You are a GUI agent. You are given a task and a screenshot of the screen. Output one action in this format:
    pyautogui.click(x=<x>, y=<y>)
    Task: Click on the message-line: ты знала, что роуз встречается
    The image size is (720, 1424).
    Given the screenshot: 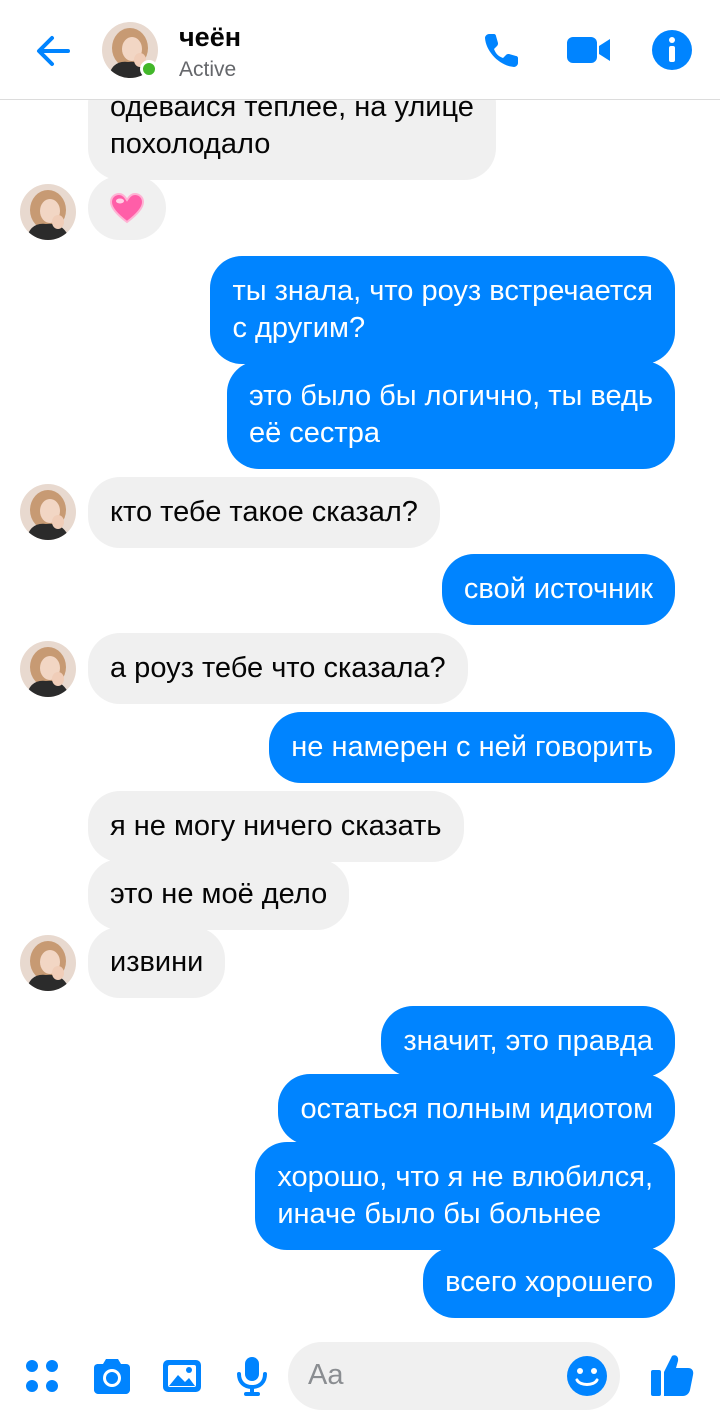 What is the action you would take?
    pyautogui.click(x=442, y=291)
    